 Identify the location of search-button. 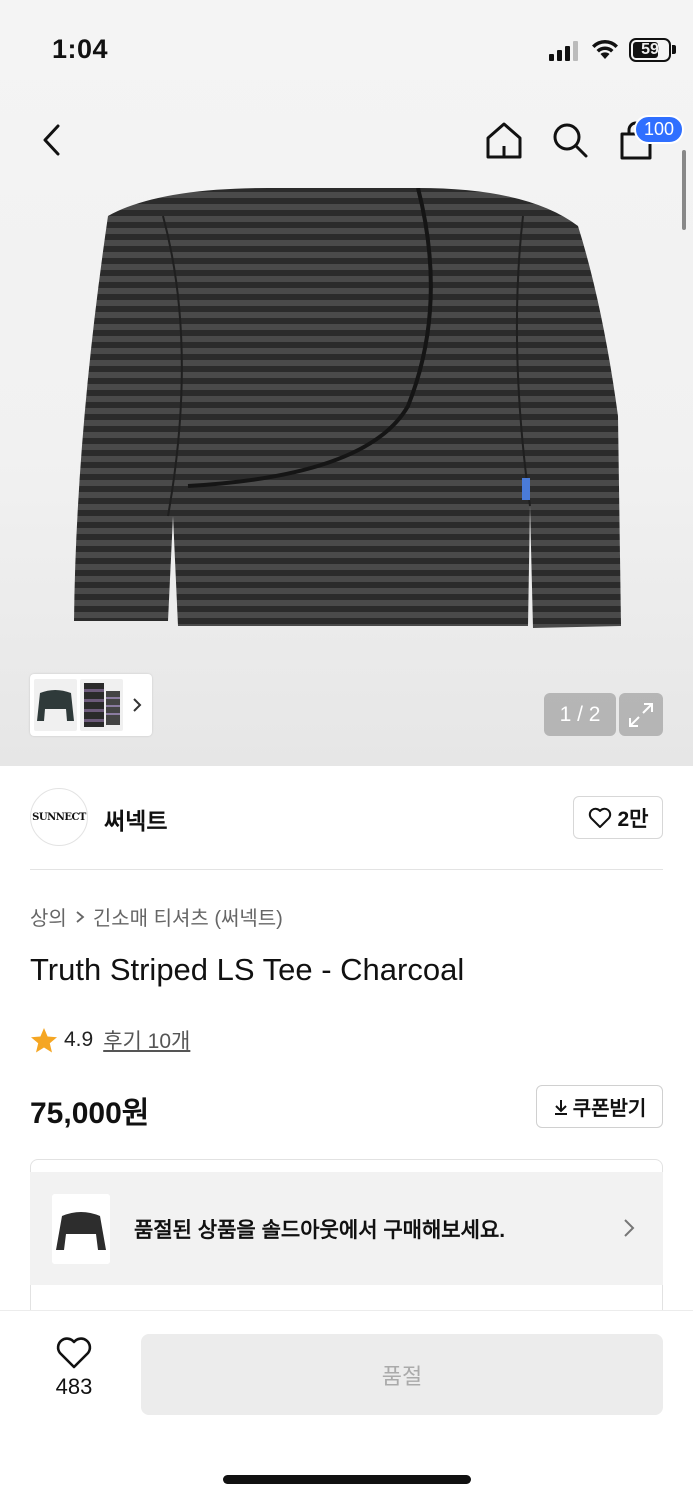
(570, 140).